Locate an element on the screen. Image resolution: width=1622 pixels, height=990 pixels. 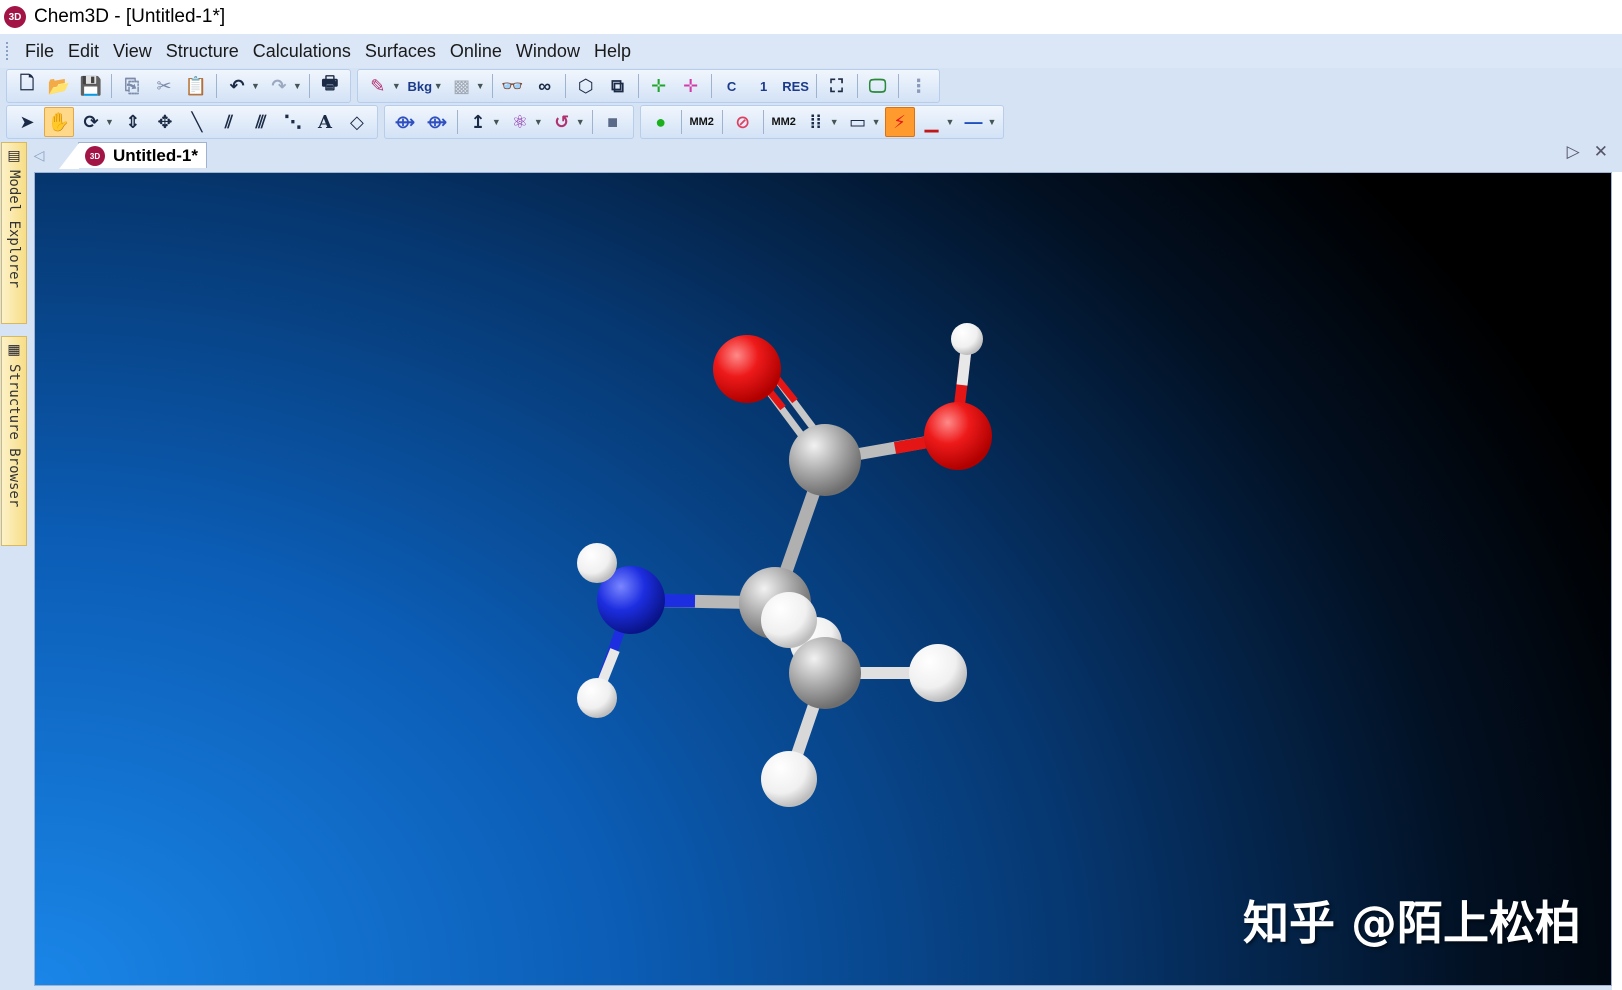
menu-calculations: Calculations is located at coordinates (302, 51).